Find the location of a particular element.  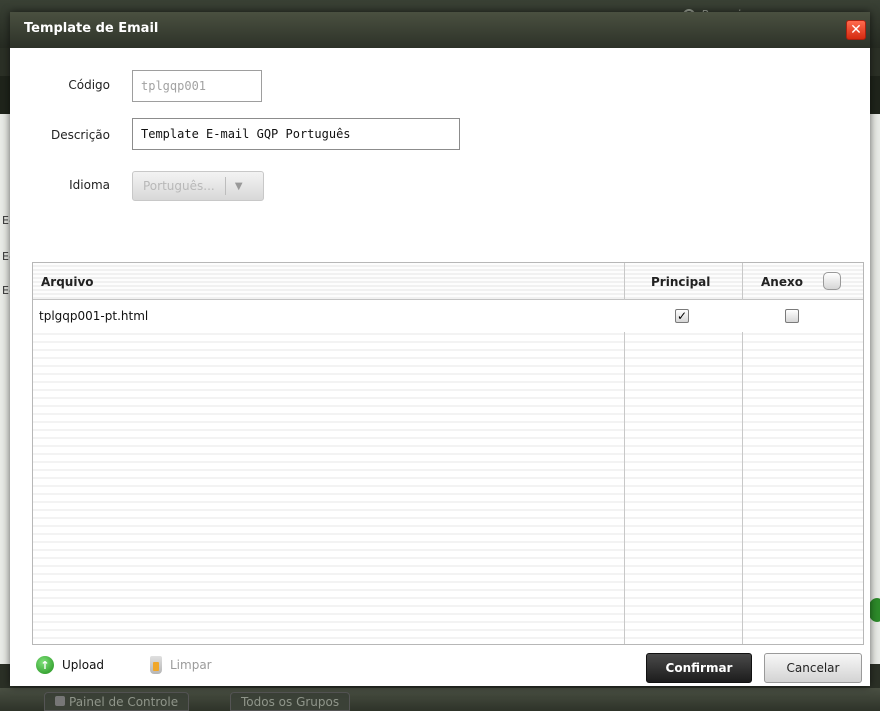

grid-header: Arquivo Principal Anexo is located at coordinates (448, 281).